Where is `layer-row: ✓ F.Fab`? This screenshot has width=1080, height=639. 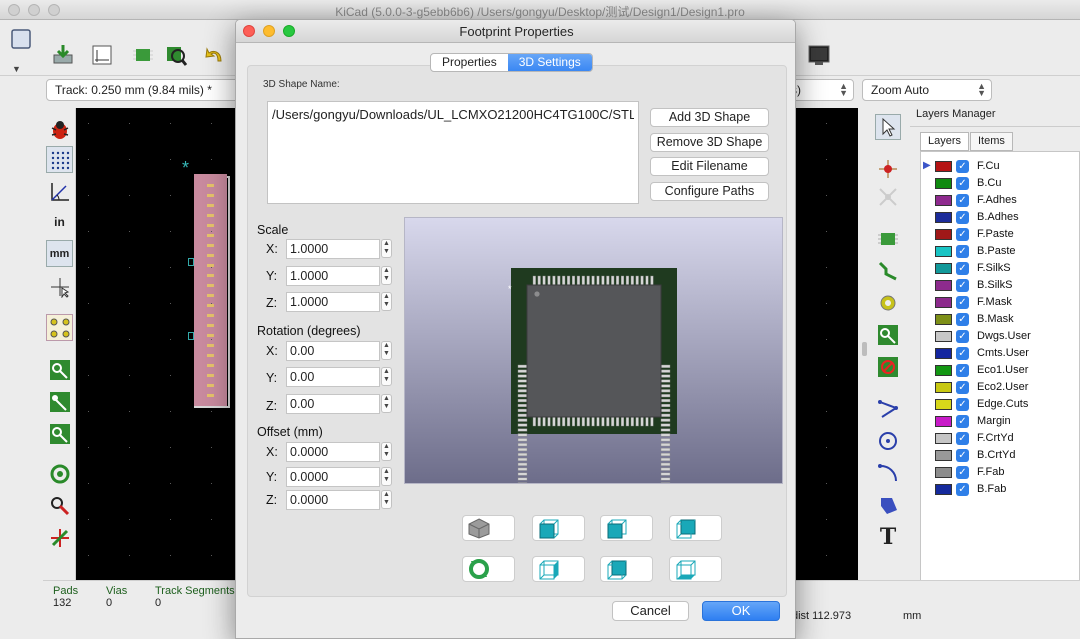
layer-row: ✓ F.Fab is located at coordinates (1000, 473).